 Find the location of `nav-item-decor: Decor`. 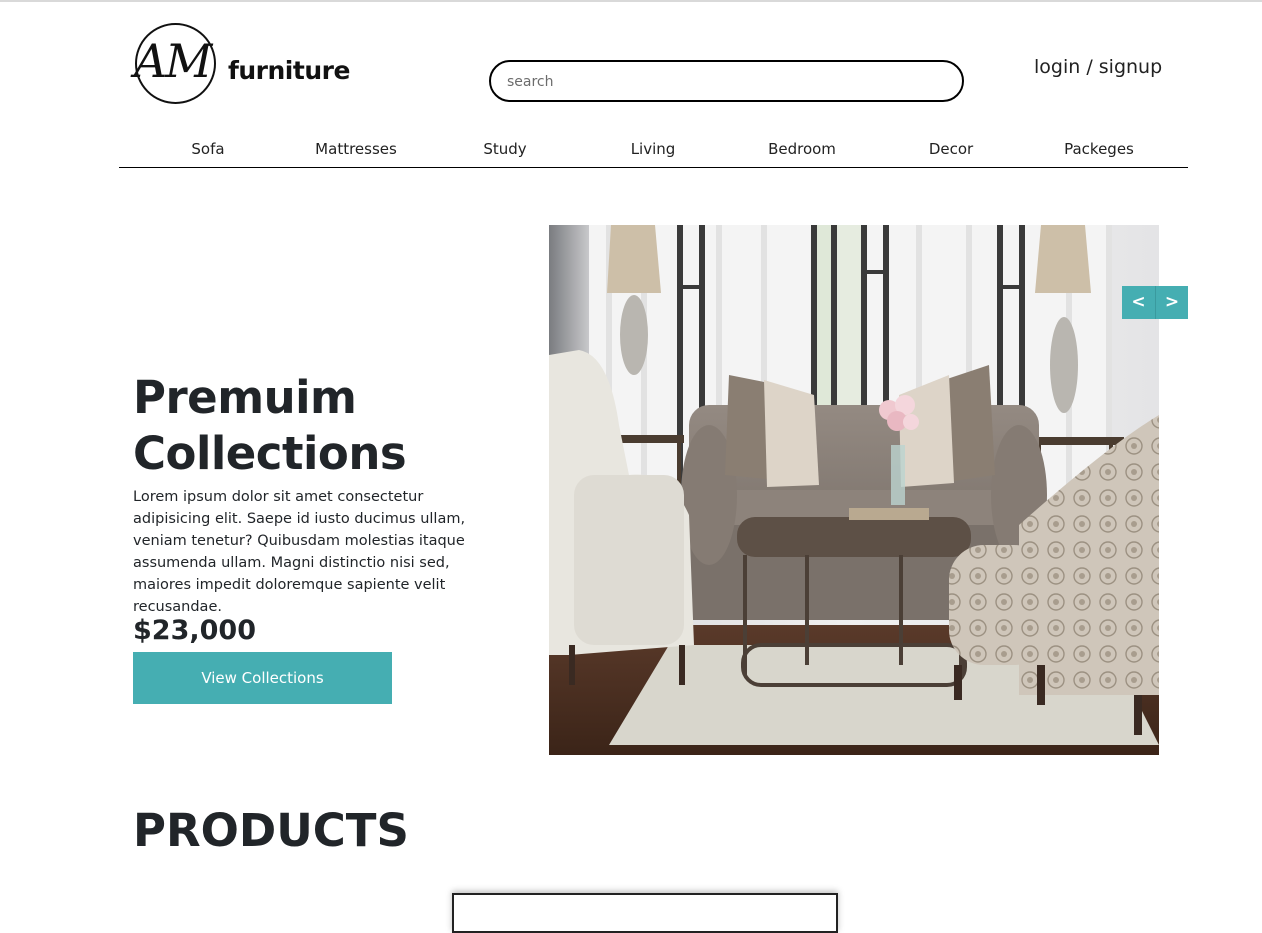

nav-item-decor: Decor is located at coordinates (951, 149).